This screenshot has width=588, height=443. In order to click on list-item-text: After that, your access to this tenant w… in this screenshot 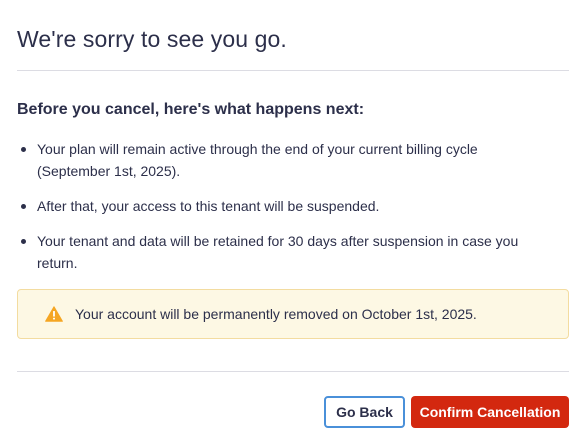, I will do `click(208, 206)`.